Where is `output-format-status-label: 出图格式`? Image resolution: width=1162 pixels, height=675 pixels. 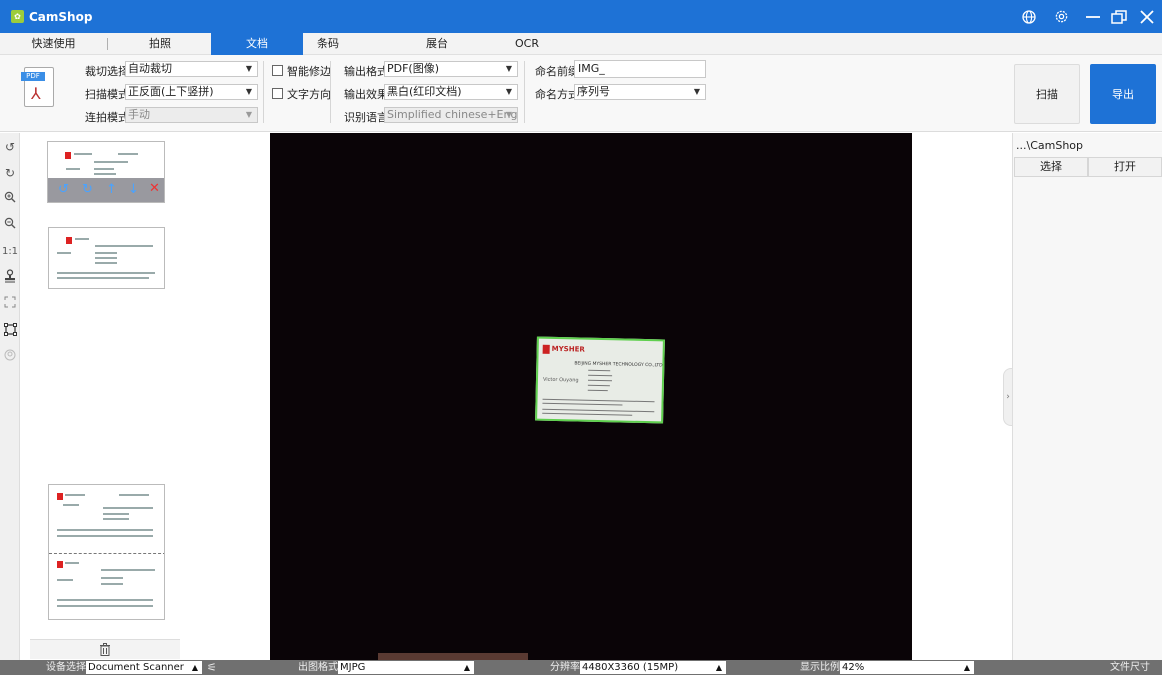 output-format-status-label: 出图格式 is located at coordinates (318, 667).